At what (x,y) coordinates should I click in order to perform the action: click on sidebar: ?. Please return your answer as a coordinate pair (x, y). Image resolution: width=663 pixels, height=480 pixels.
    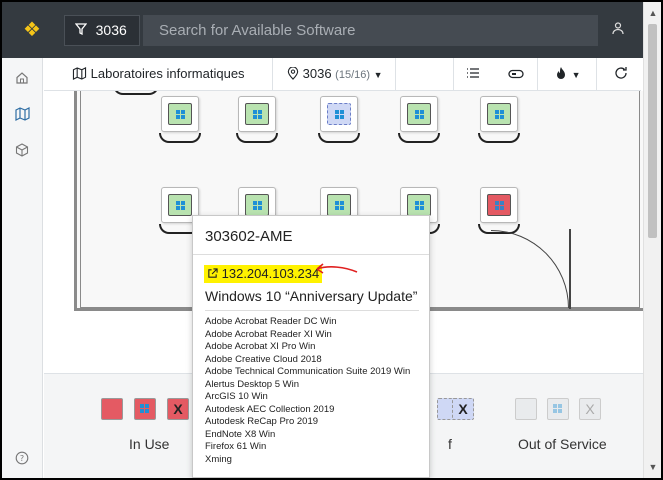
    Looking at the image, I should click on (22, 268).